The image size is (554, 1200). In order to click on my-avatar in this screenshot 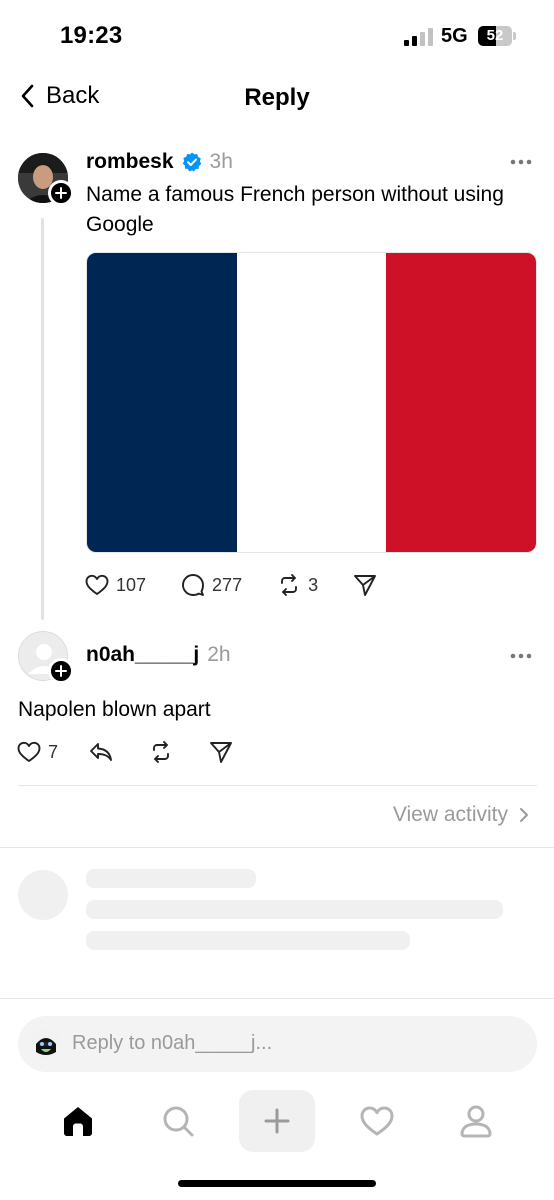, I will do `click(46, 1044)`.